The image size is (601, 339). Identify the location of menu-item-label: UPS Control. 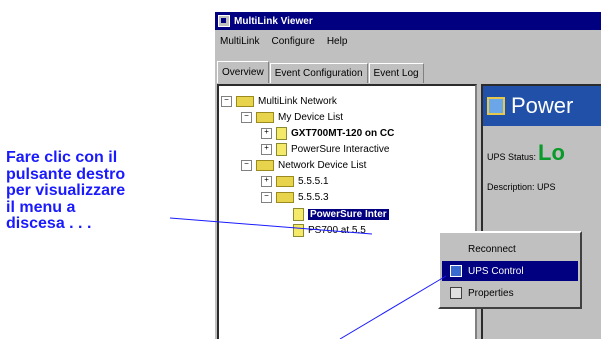
(496, 271).